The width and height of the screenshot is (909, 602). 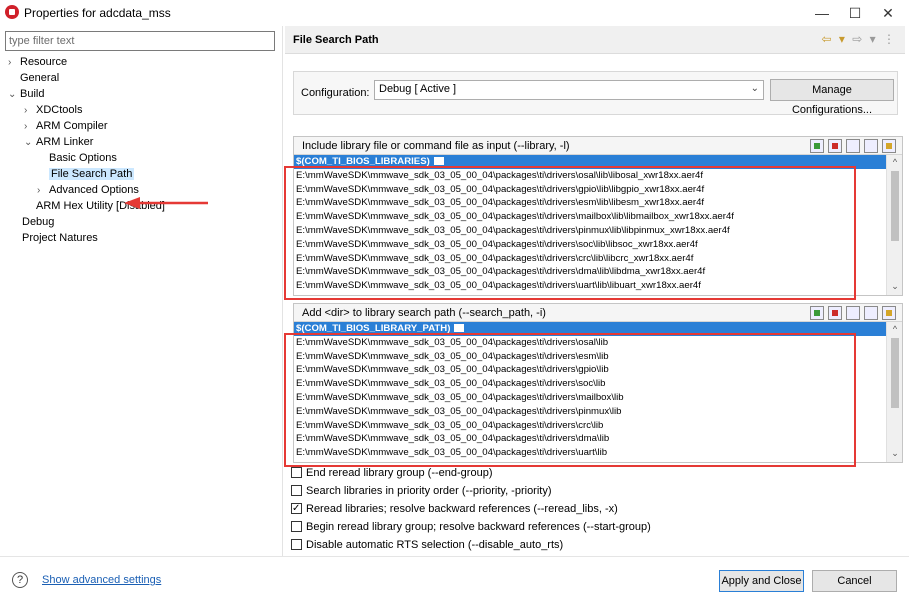 What do you see at coordinates (94, 190) in the screenshot?
I see `tree-item-label: Advanced Options` at bounding box center [94, 190].